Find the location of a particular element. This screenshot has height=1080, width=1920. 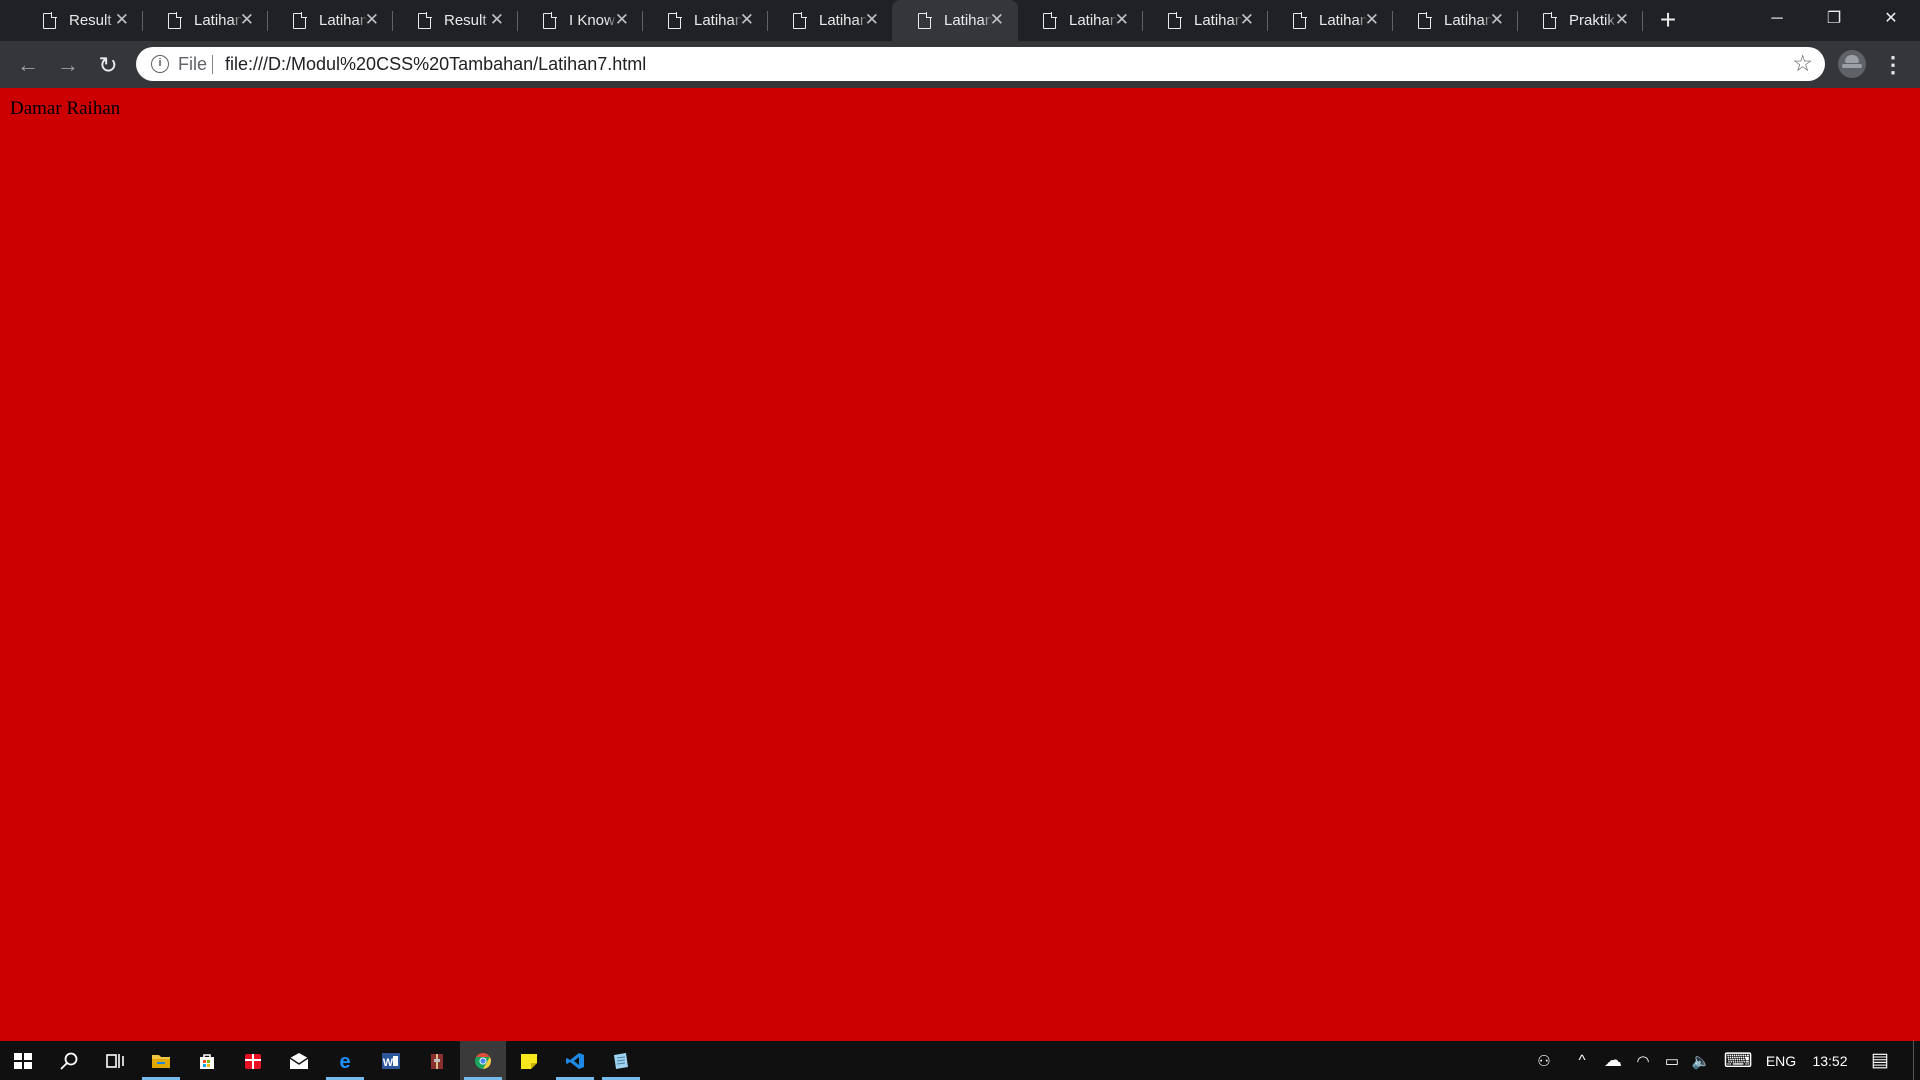

restore-button: ❐ is located at coordinates (1834, 20).